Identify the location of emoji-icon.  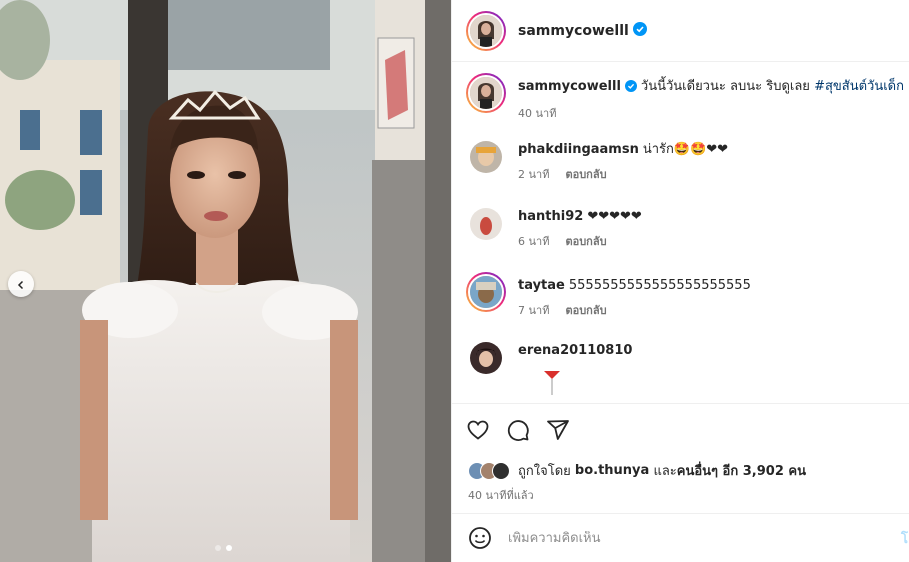
(480, 538).